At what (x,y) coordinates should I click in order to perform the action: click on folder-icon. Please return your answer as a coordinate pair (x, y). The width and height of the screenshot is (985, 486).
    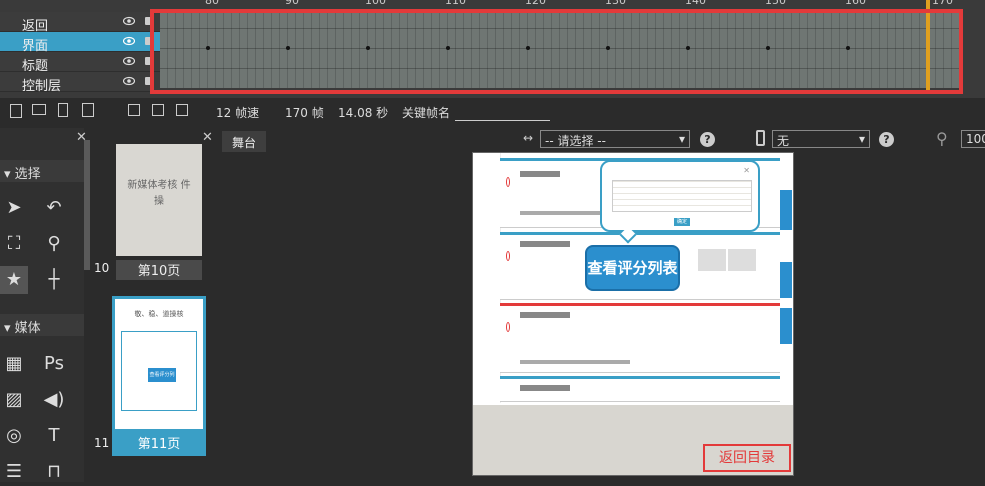
    Looking at the image, I should click on (39, 109).